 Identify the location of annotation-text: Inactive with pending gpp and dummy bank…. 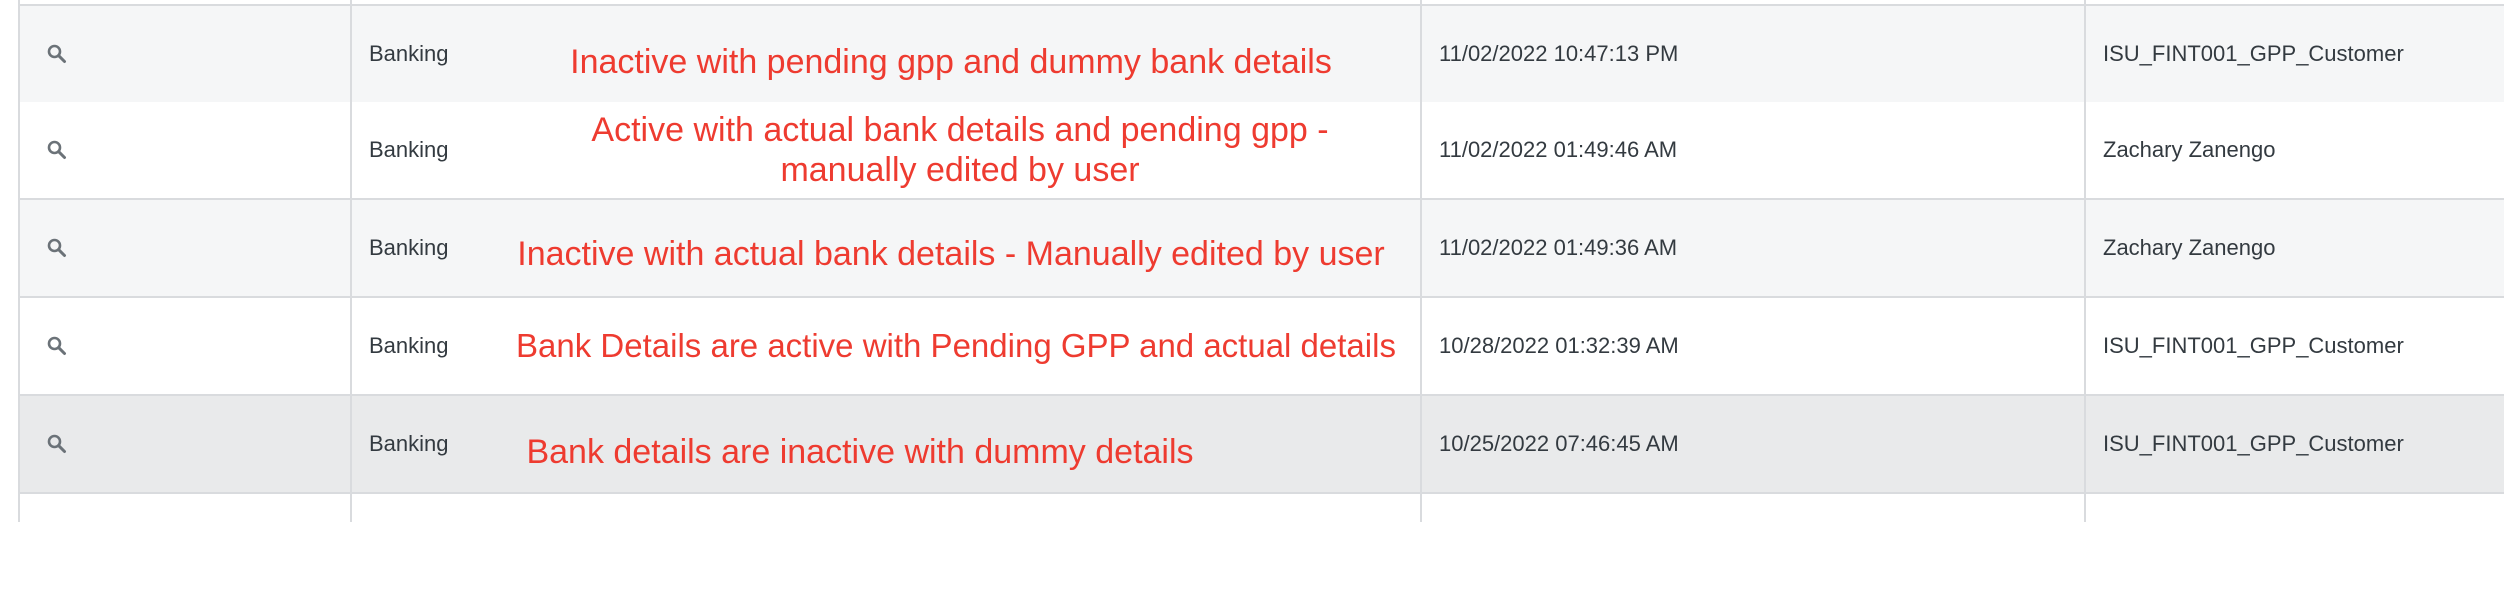
(951, 62).